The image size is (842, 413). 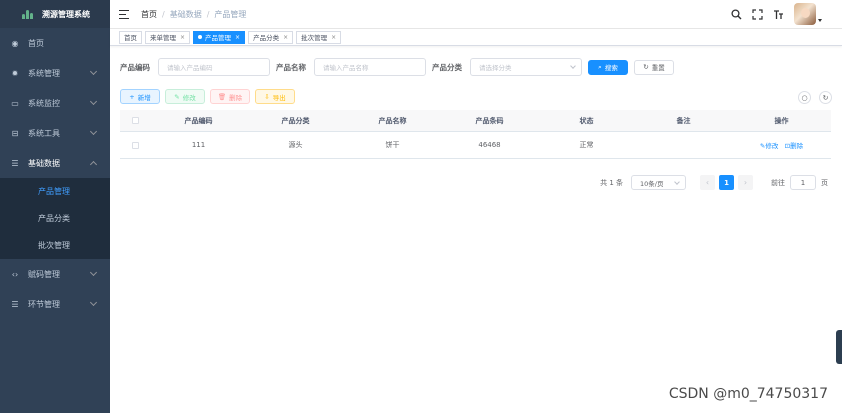 What do you see at coordinates (820, 20) in the screenshot?
I see `caret-down-icon` at bounding box center [820, 20].